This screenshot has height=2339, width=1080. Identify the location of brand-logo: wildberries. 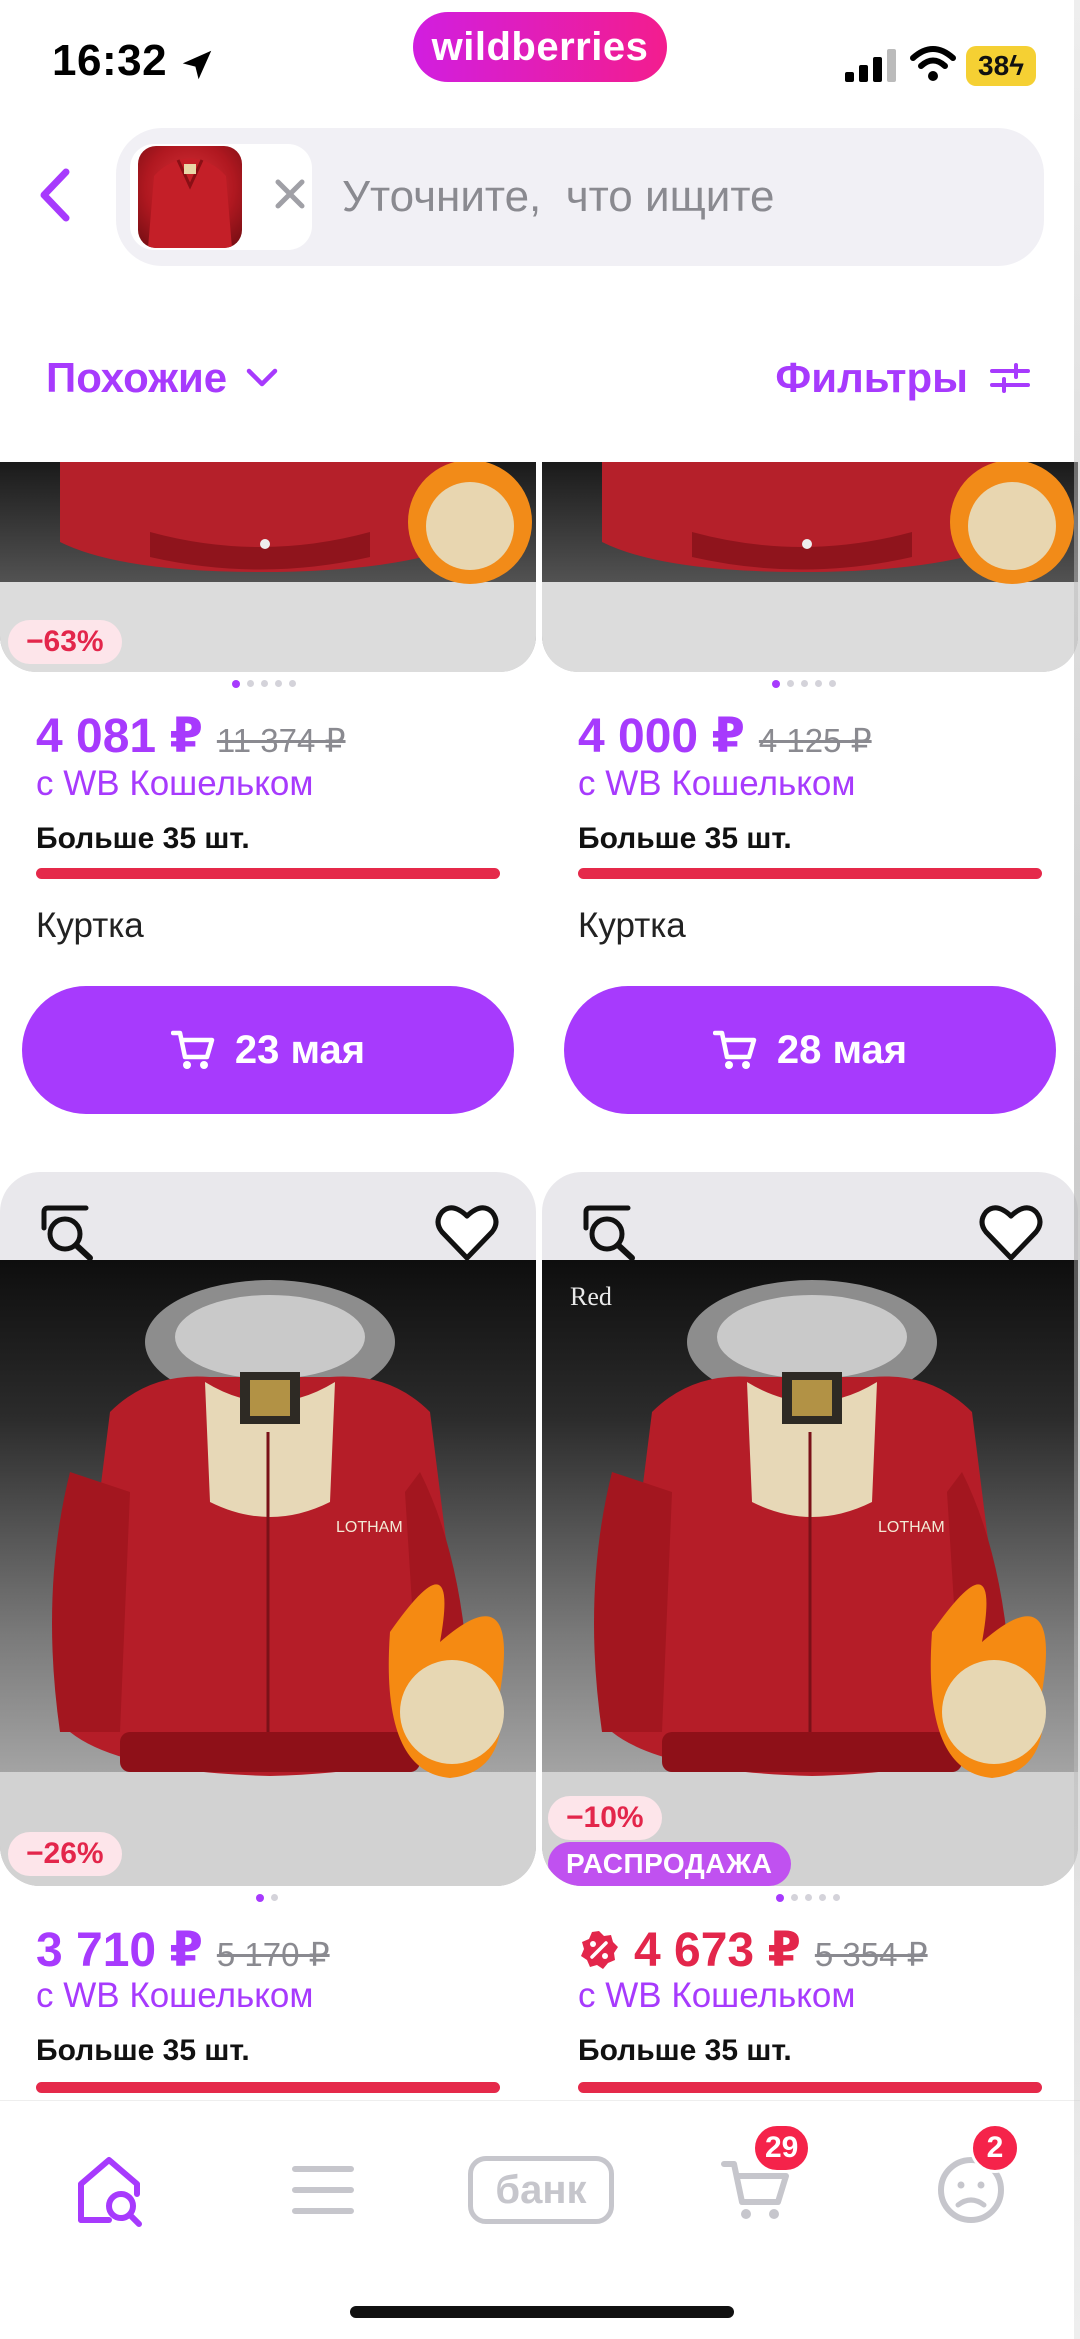
(540, 47).